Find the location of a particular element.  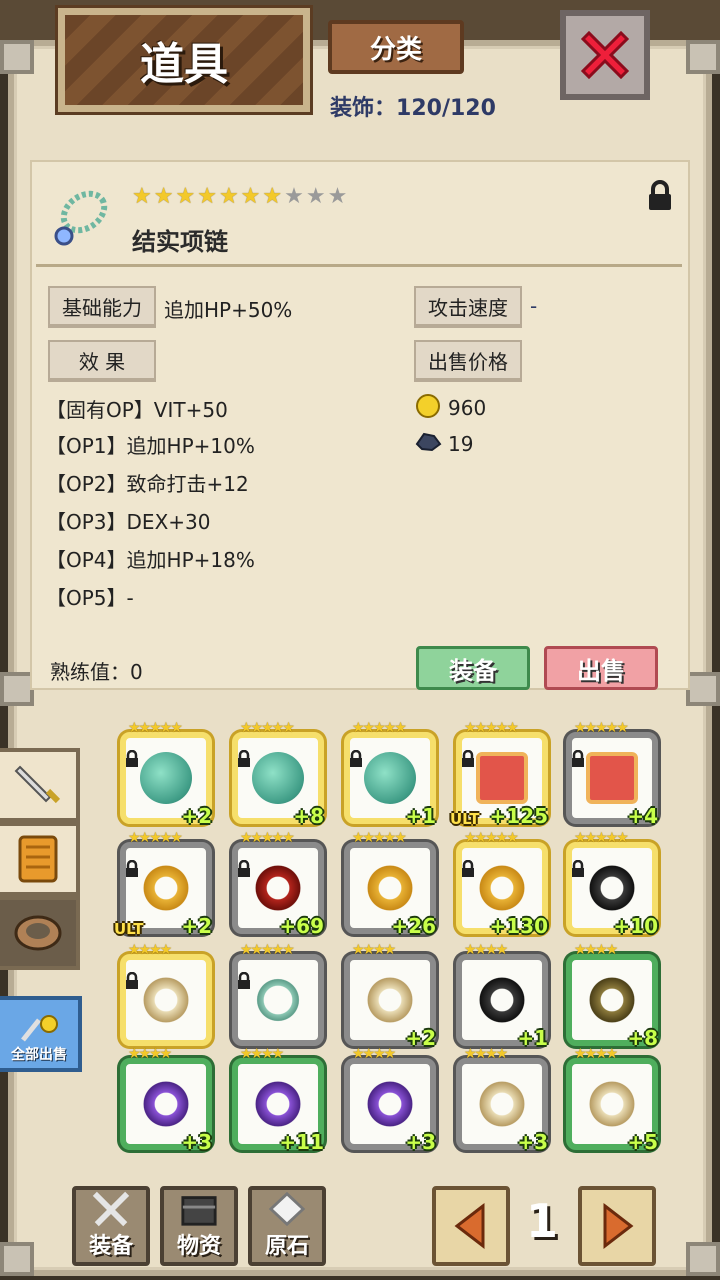

item-slot: ★★★★★ +1 is located at coordinates (390, 774).